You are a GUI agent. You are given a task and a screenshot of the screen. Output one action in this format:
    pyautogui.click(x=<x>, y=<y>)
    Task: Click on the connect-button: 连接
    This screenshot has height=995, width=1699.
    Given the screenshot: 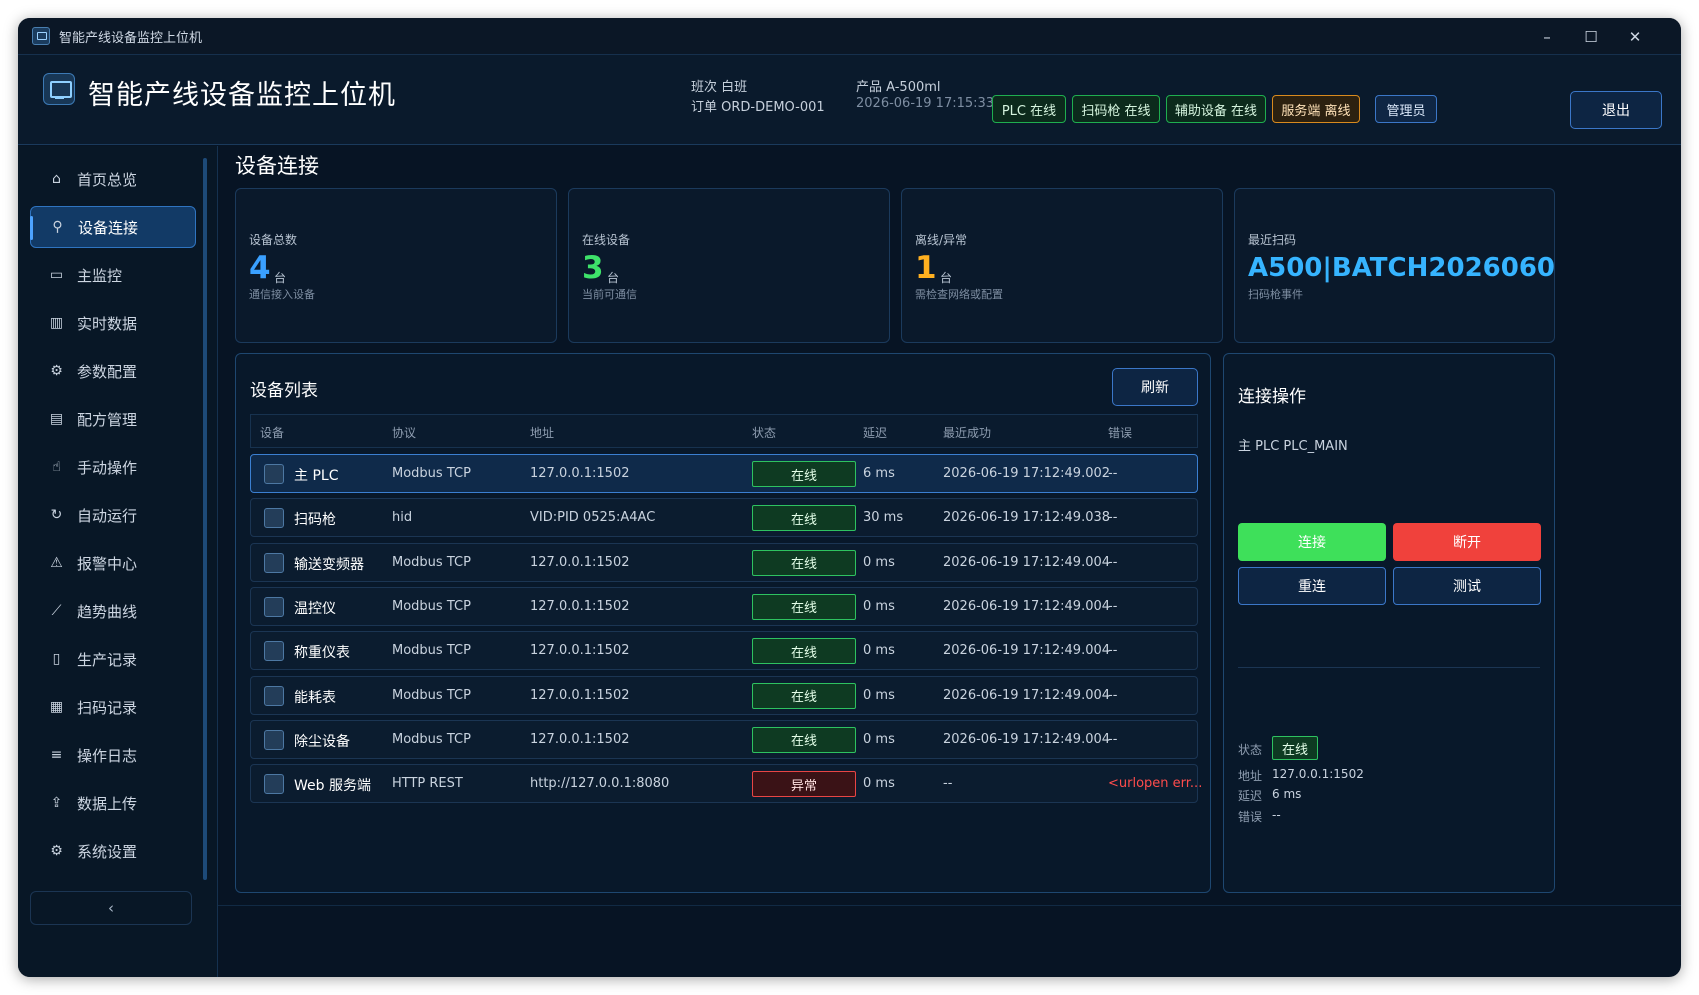 What is the action you would take?
    pyautogui.click(x=1312, y=542)
    